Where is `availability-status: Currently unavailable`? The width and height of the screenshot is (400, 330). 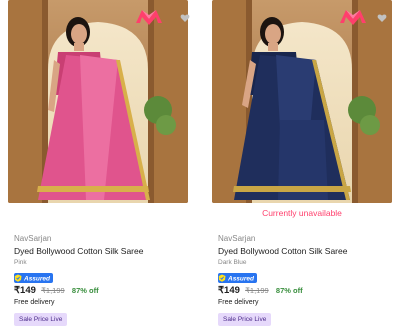
availability-status: Currently unavailable is located at coordinates (302, 213).